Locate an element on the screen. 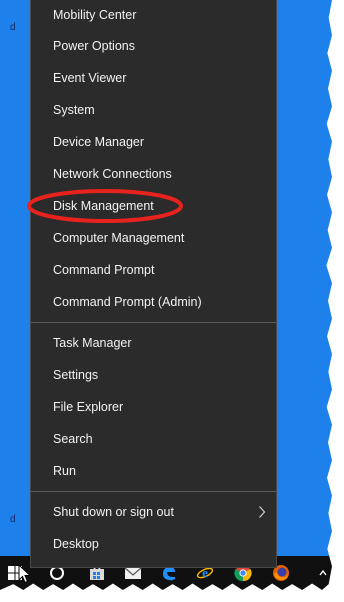 The height and width of the screenshot is (602, 344). menu-item-file-explorer: File Explorer is located at coordinates (153, 407).